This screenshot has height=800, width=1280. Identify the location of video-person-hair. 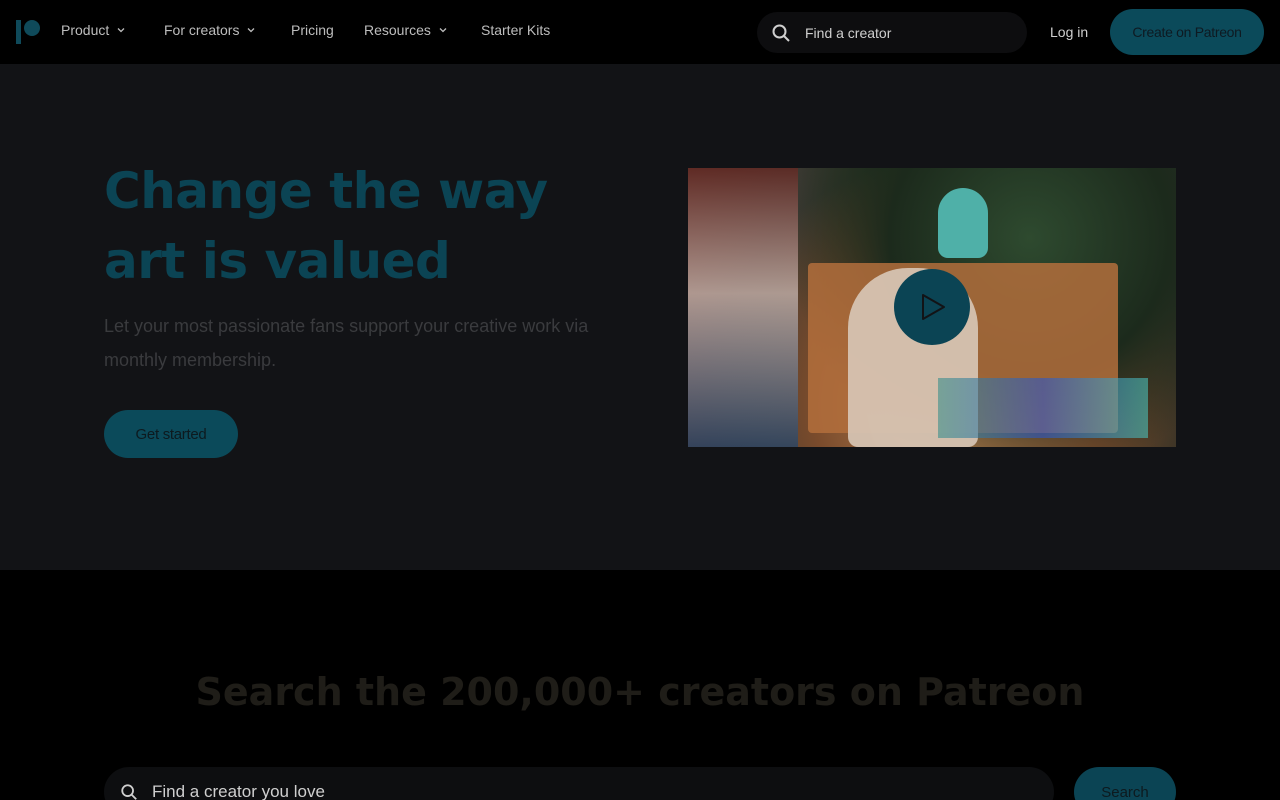
(963, 223).